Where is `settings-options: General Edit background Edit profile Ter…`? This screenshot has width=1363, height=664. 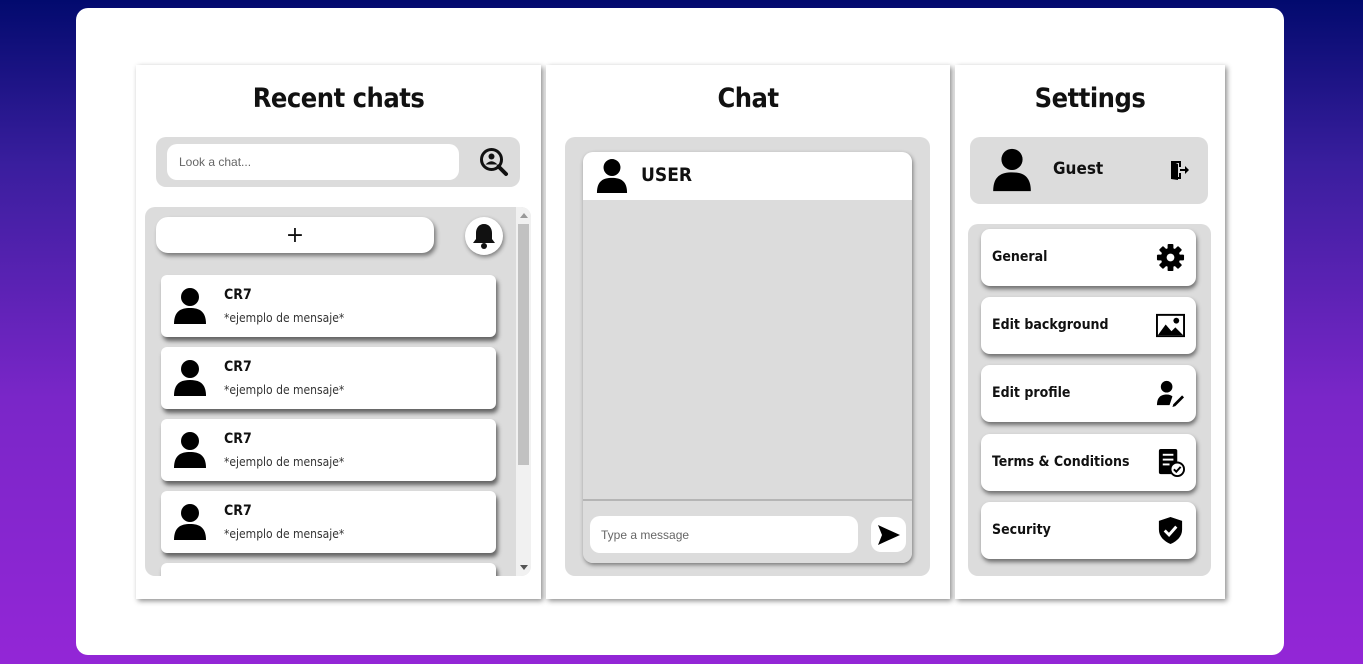
settings-options: General Edit background Edit profile Ter… is located at coordinates (1089, 400).